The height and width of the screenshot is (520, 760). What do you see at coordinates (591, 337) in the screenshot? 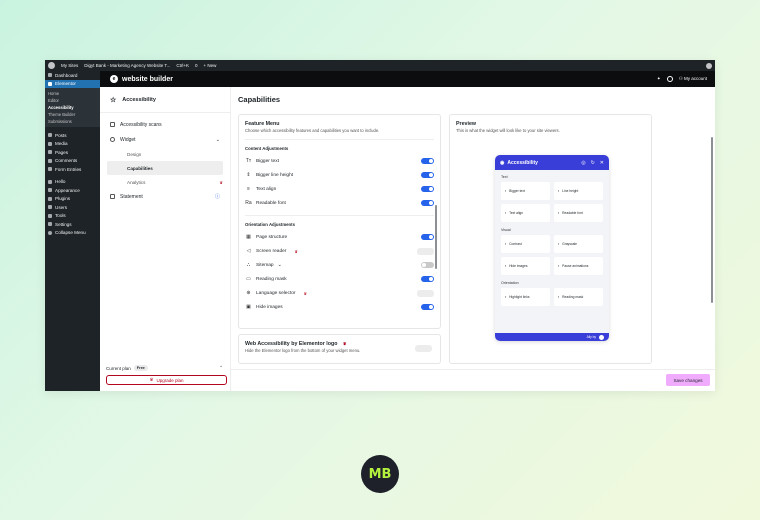
I see `widget-footer-label: Ally by` at bounding box center [591, 337].